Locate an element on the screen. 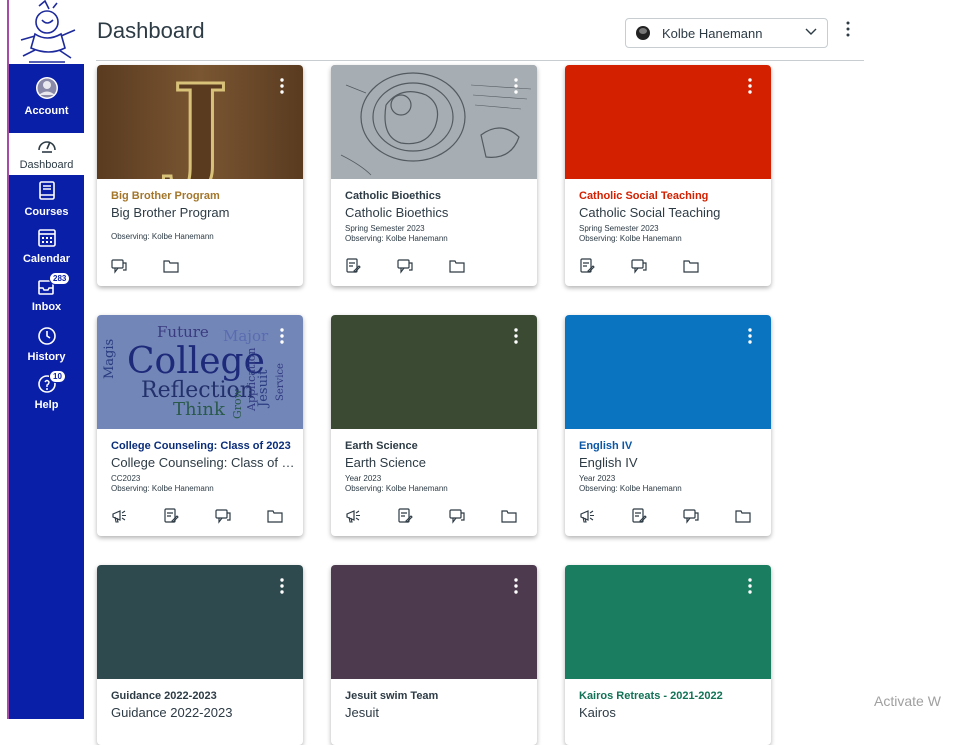 This screenshot has height=745, width=955. card-term: Spring Semester 2023 is located at coordinates (619, 228).